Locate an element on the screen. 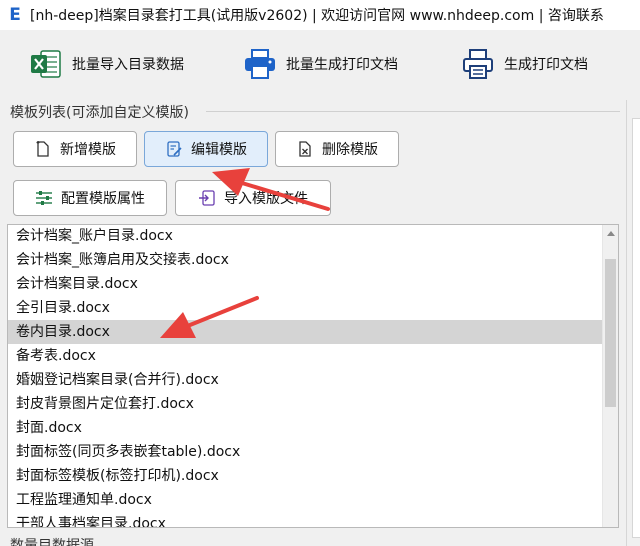 Image resolution: width=640 pixels, height=546 pixels. edit-template-button: 编辑模版 is located at coordinates (206, 149).